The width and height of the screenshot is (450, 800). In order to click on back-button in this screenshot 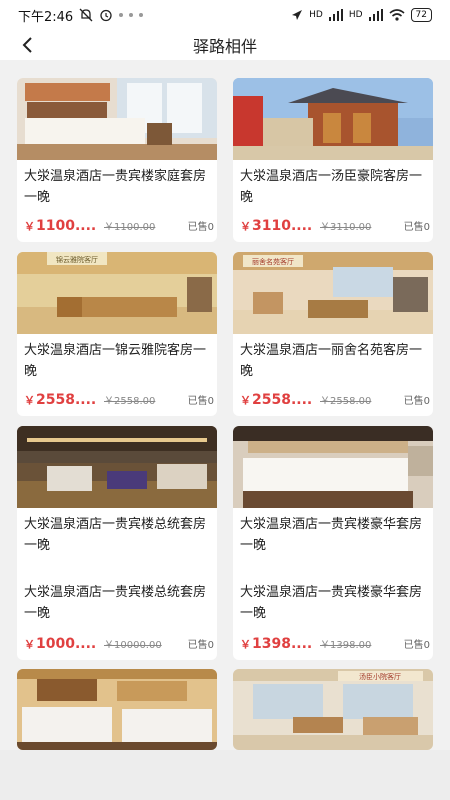, I will do `click(27, 45)`.